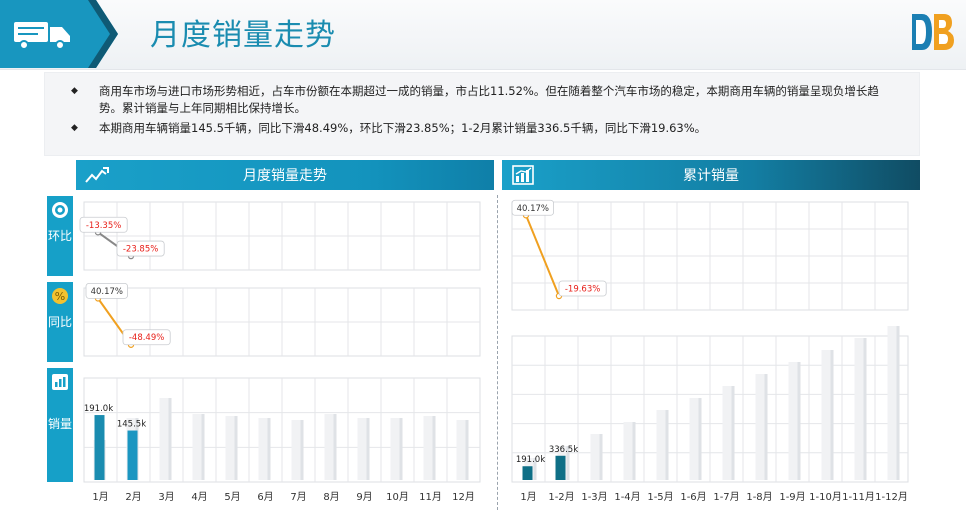  Describe the element at coordinates (594, 497) in the screenshot. I see `x-tick-label: 1-3月` at that location.